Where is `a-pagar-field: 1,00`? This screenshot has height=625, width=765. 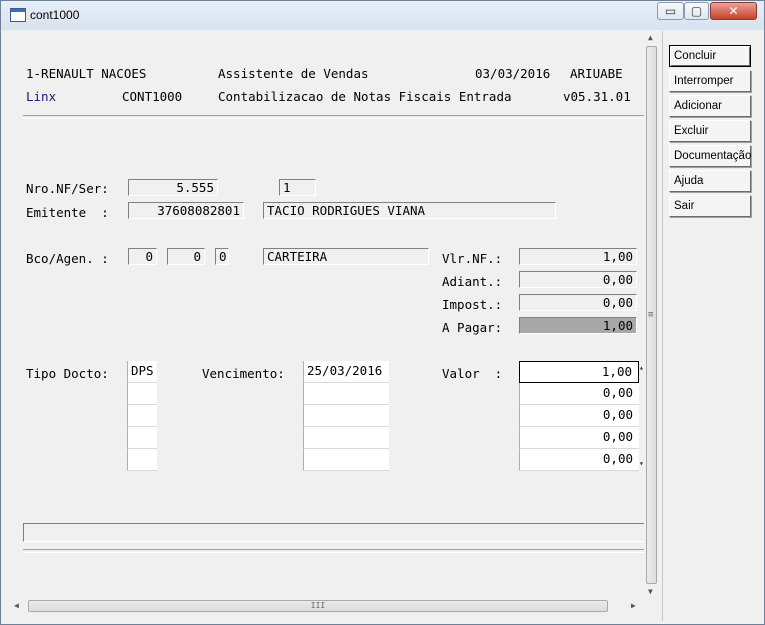
a-pagar-field: 1,00 is located at coordinates (578, 325).